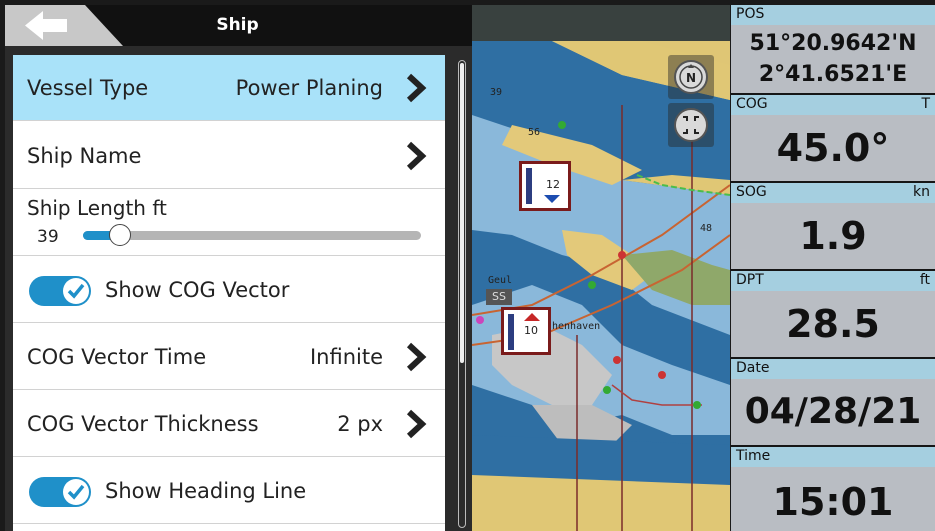 This screenshot has height=531, width=935. What do you see at coordinates (751, 192) in the screenshot?
I see `sog-title: SOG` at bounding box center [751, 192].